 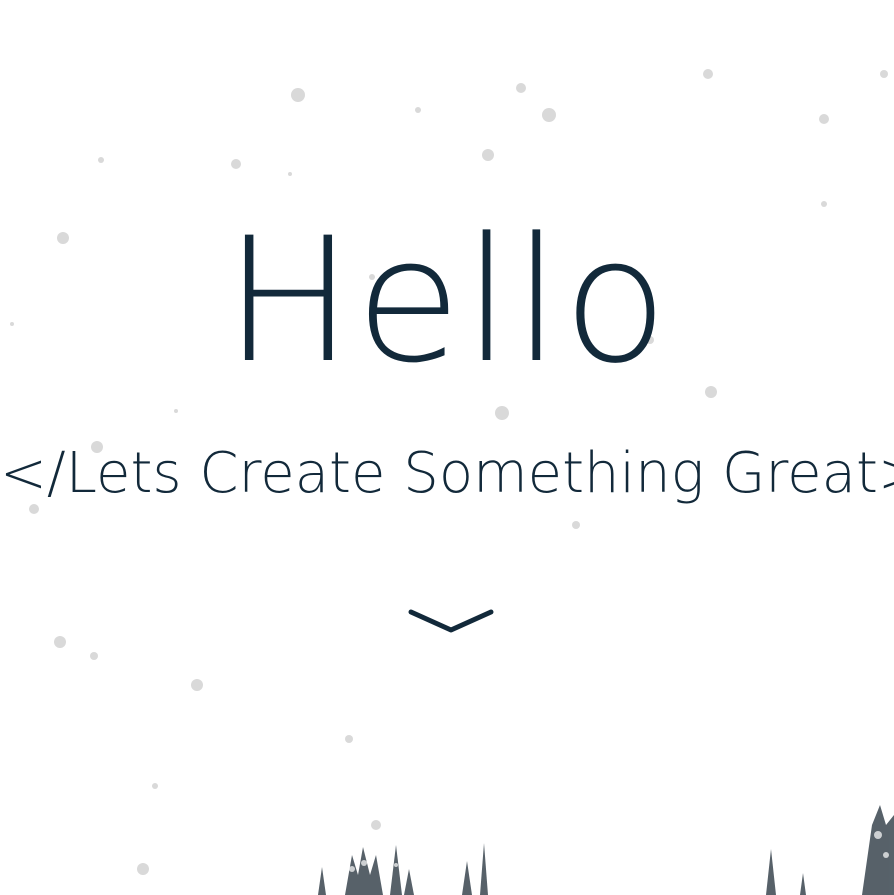 What do you see at coordinates (606, 850) in the screenshot?
I see `snowy-pine-trees` at bounding box center [606, 850].